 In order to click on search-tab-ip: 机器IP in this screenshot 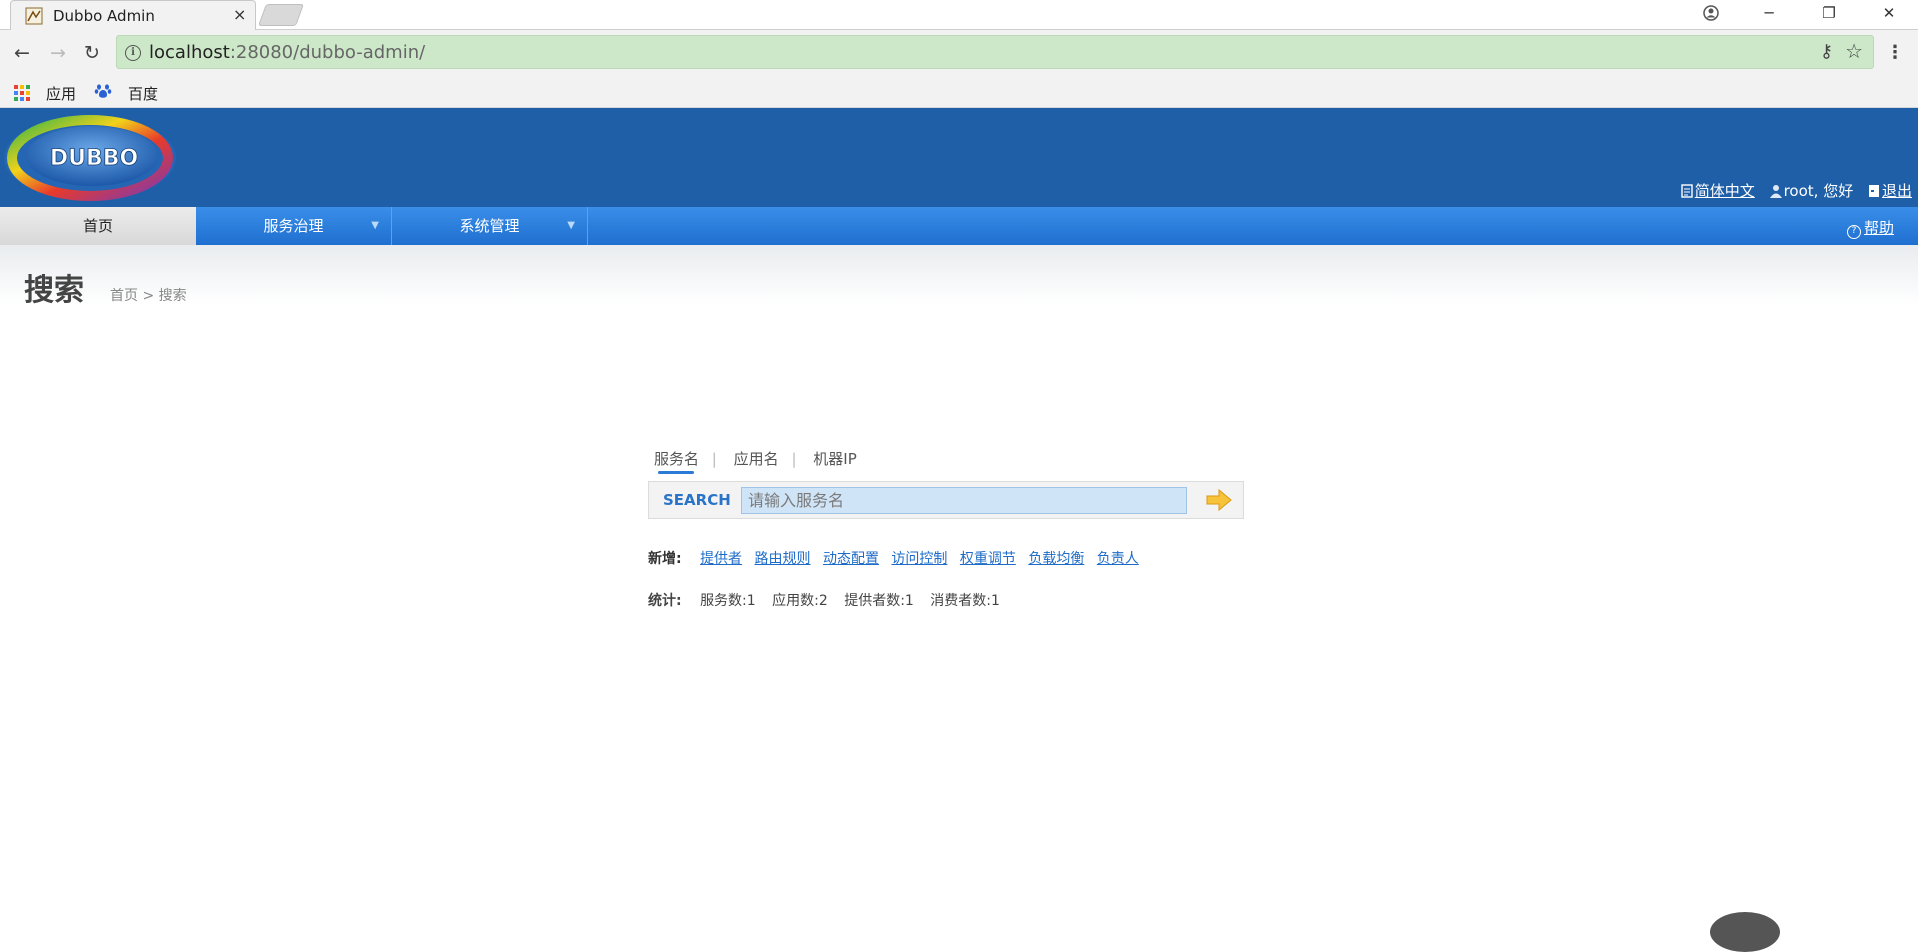, I will do `click(834, 459)`.